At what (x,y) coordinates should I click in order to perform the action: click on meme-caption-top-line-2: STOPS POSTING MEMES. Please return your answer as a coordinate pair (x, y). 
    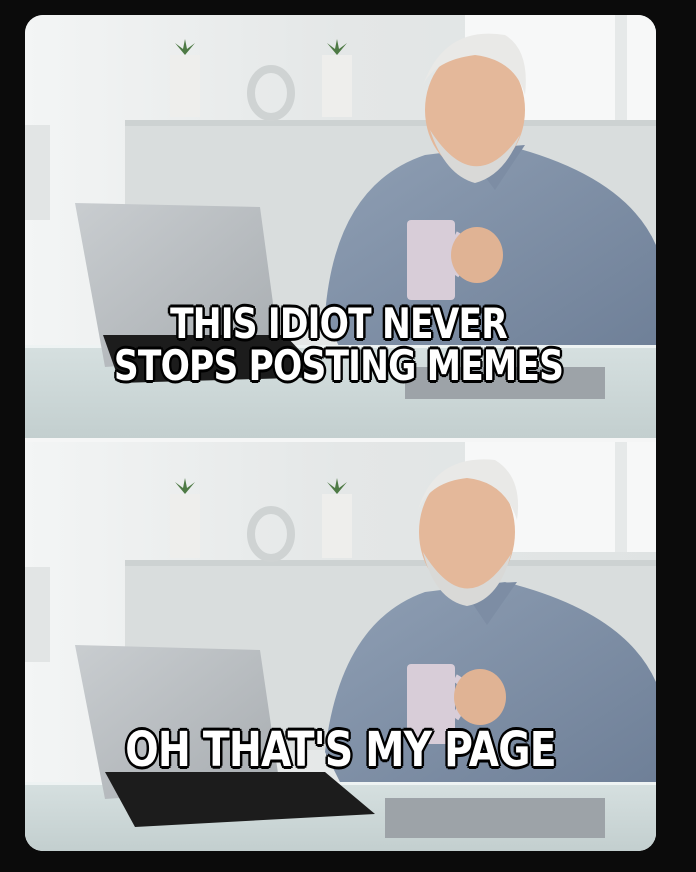
    Looking at the image, I should click on (338, 365).